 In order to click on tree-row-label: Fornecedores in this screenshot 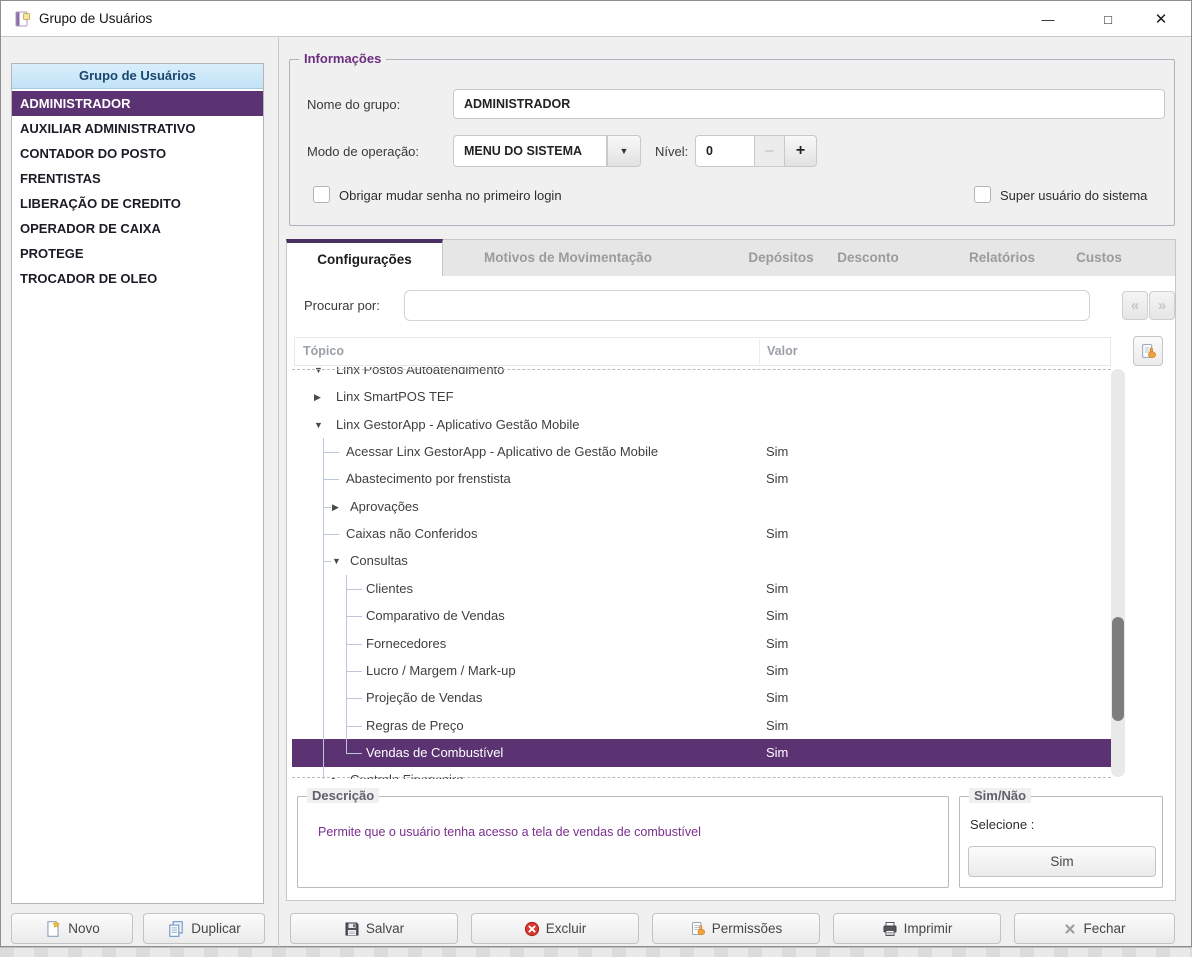, I will do `click(406, 643)`.